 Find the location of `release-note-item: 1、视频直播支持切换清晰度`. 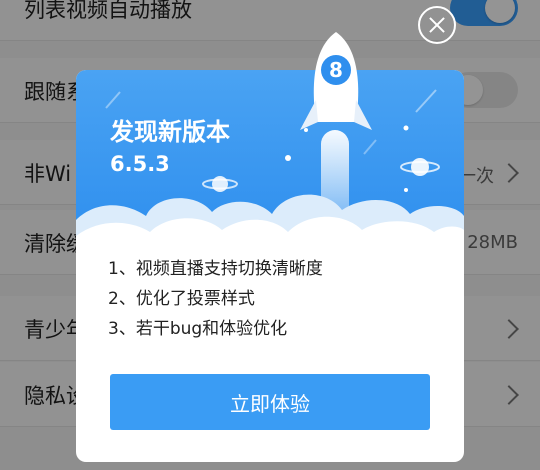

release-note-item: 1、视频直播支持切换清晰度 is located at coordinates (215, 269).